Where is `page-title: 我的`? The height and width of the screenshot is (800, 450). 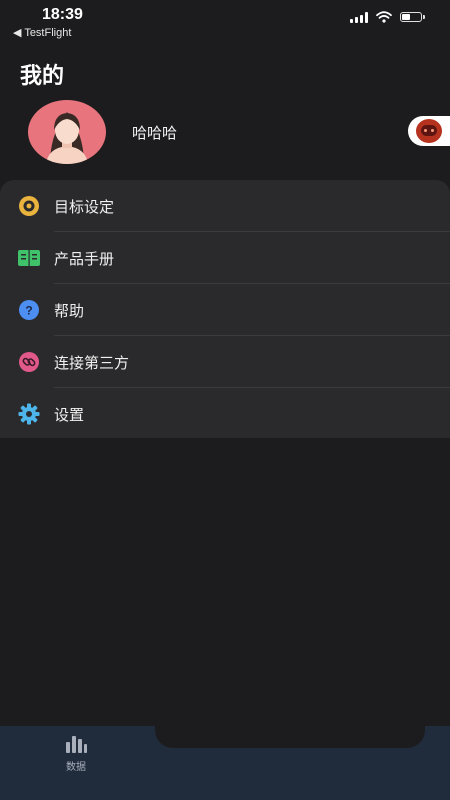 page-title: 我的 is located at coordinates (42, 76).